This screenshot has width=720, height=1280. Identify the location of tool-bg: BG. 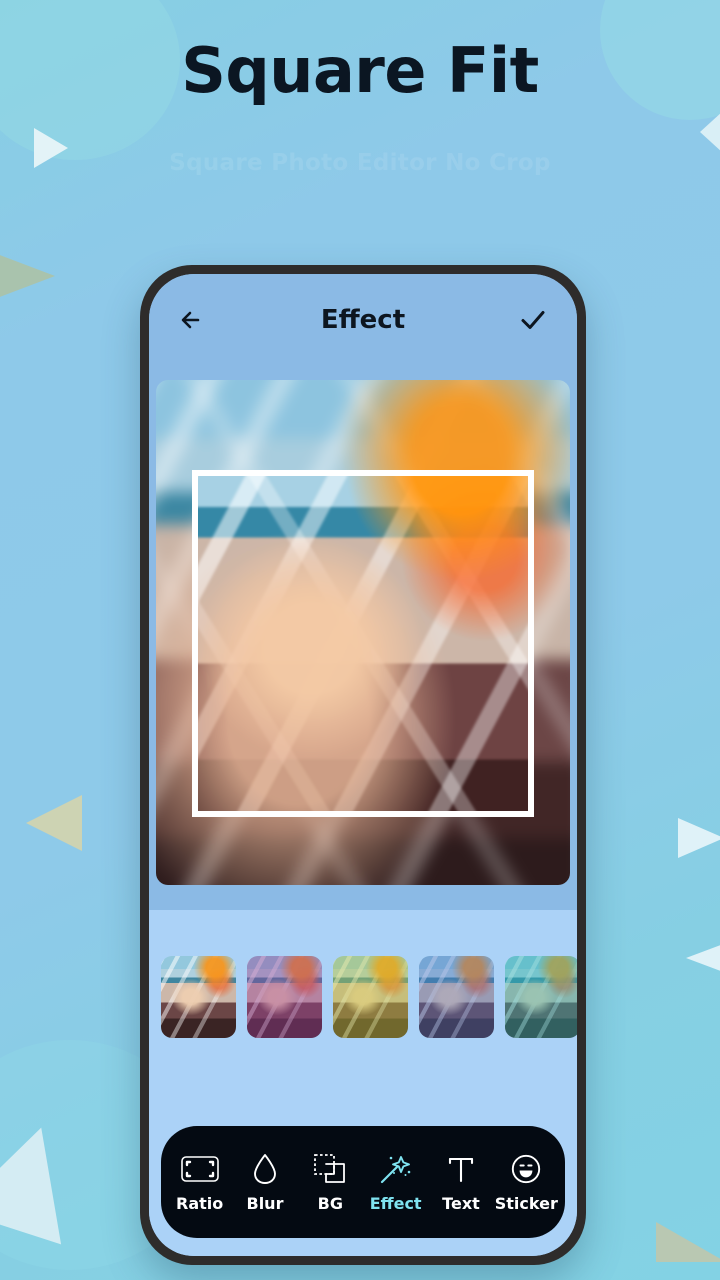
(330, 1182).